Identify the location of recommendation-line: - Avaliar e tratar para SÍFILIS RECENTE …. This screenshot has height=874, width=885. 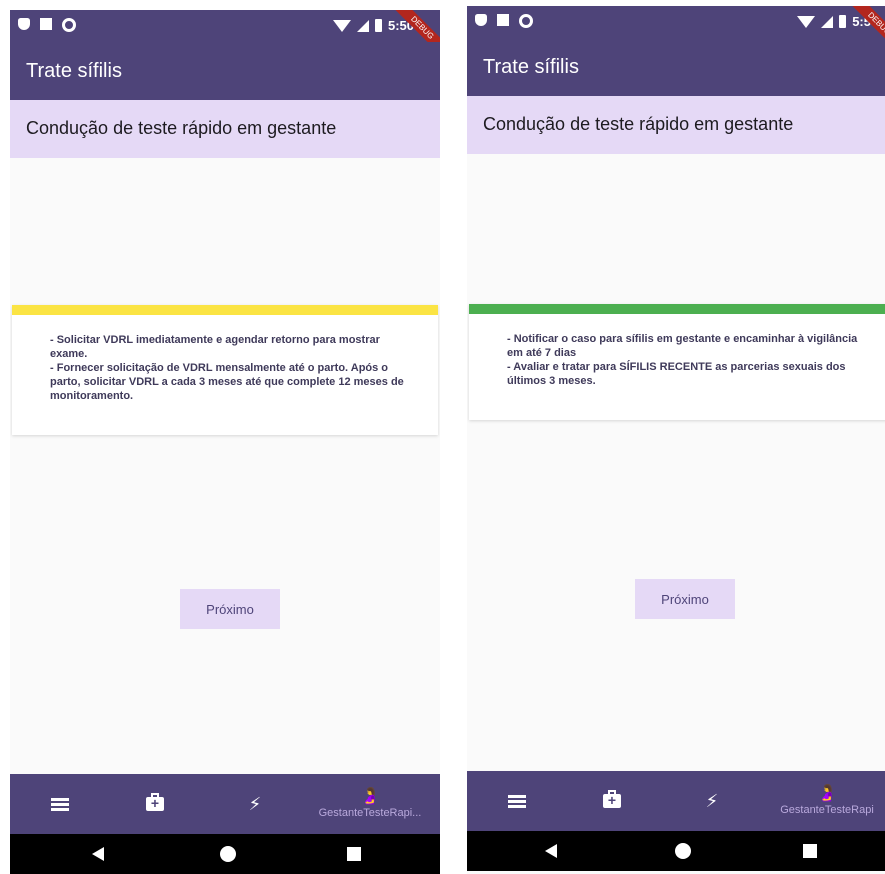
(676, 374).